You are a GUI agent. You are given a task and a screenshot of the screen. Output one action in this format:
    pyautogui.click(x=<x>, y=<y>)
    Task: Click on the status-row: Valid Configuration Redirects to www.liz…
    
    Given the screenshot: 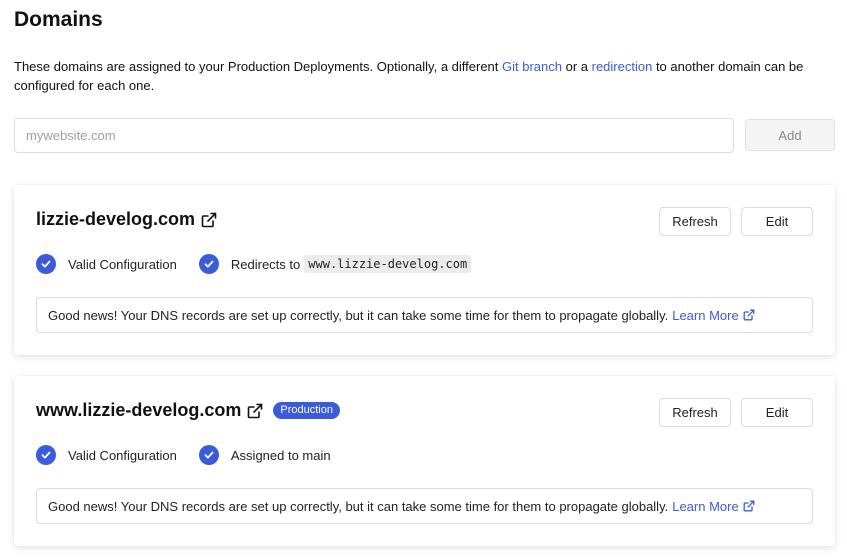 What is the action you would take?
    pyautogui.click(x=254, y=264)
    